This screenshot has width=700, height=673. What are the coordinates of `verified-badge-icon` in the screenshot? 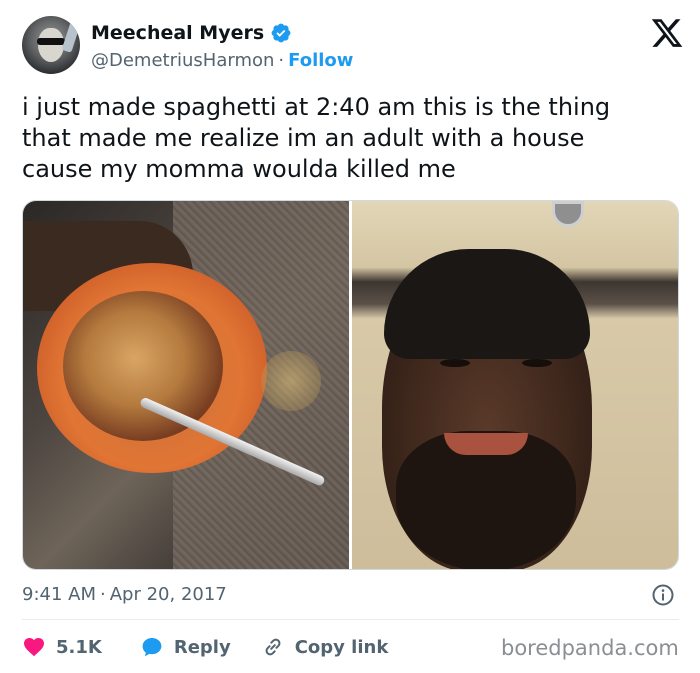 It's located at (281, 33).